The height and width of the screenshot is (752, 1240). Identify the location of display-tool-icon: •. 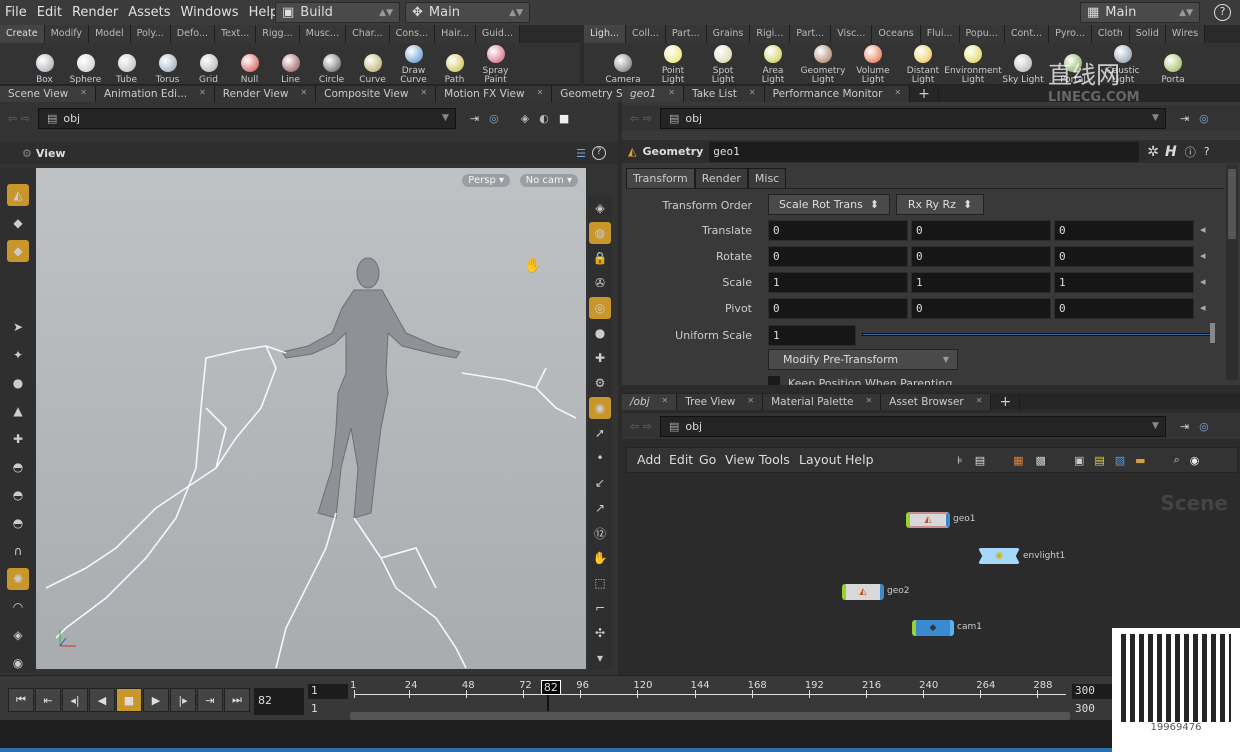
(600, 458).